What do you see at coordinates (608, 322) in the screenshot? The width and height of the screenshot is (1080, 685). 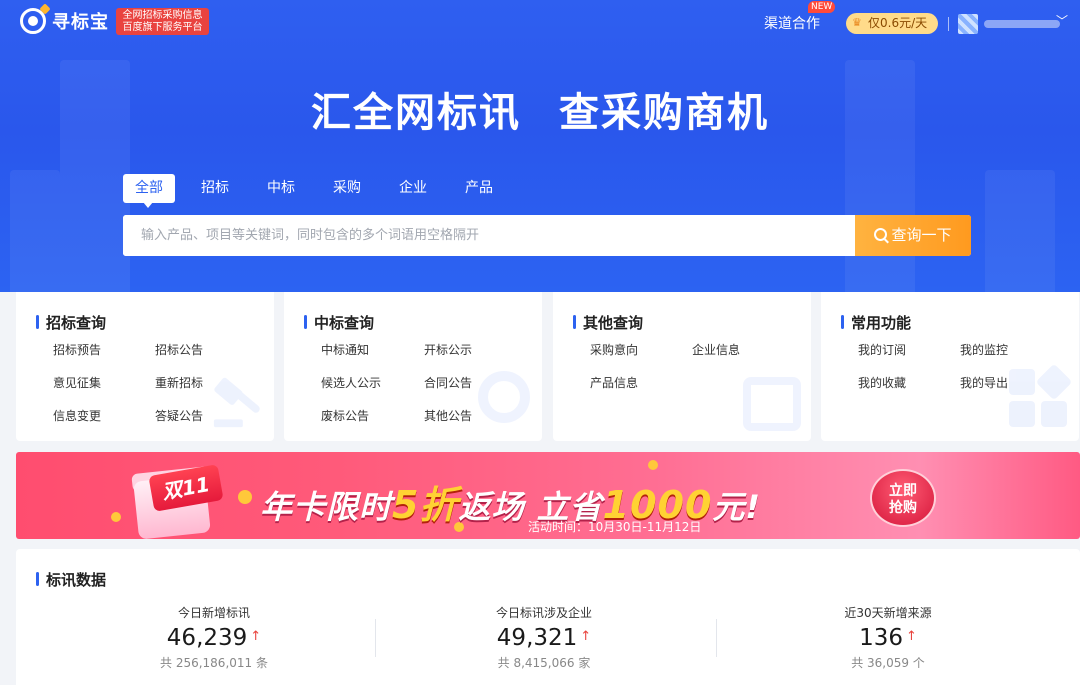 I see `card-title: 其他查询` at bounding box center [608, 322].